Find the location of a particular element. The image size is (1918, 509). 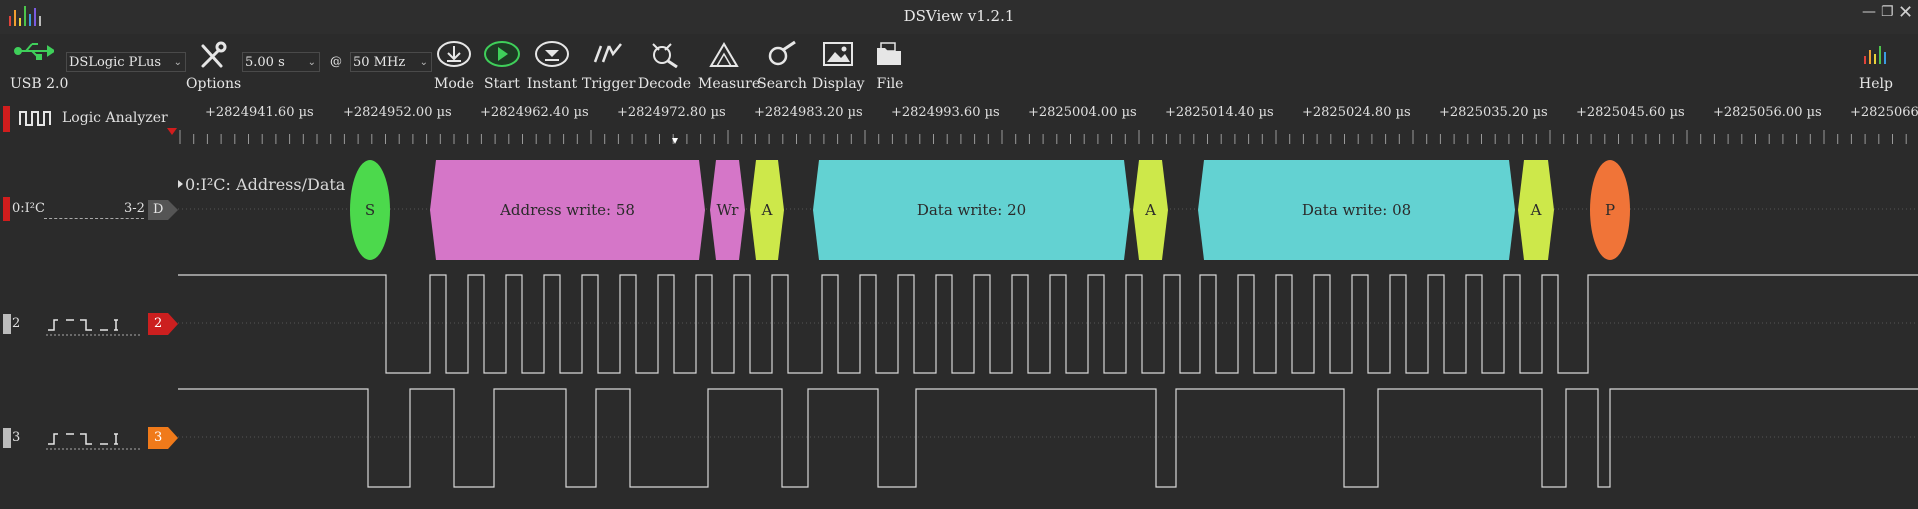

decoder-segment-label: Data write: 08 is located at coordinates (1356, 210).